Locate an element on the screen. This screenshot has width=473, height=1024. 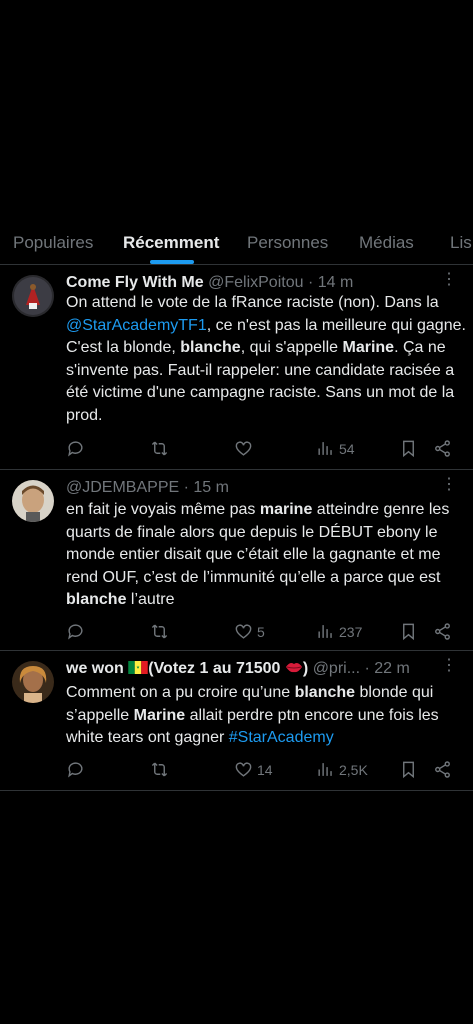
like-button: 14 is located at coordinates (253, 769).